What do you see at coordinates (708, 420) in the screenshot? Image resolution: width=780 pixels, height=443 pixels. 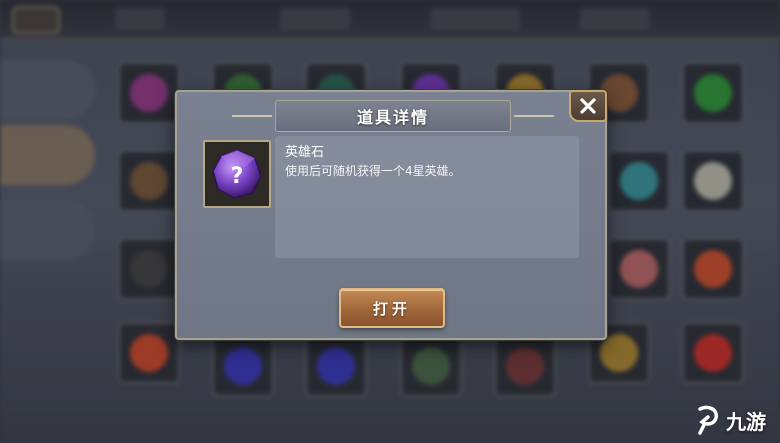 I see `nine-game-logo-icon` at bounding box center [708, 420].